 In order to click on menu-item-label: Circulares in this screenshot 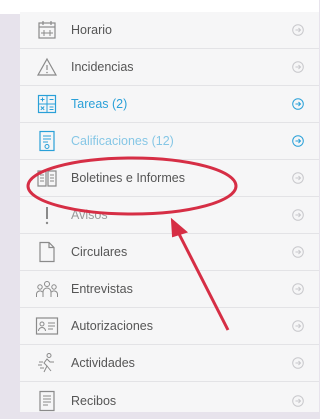, I will do `click(99, 252)`.